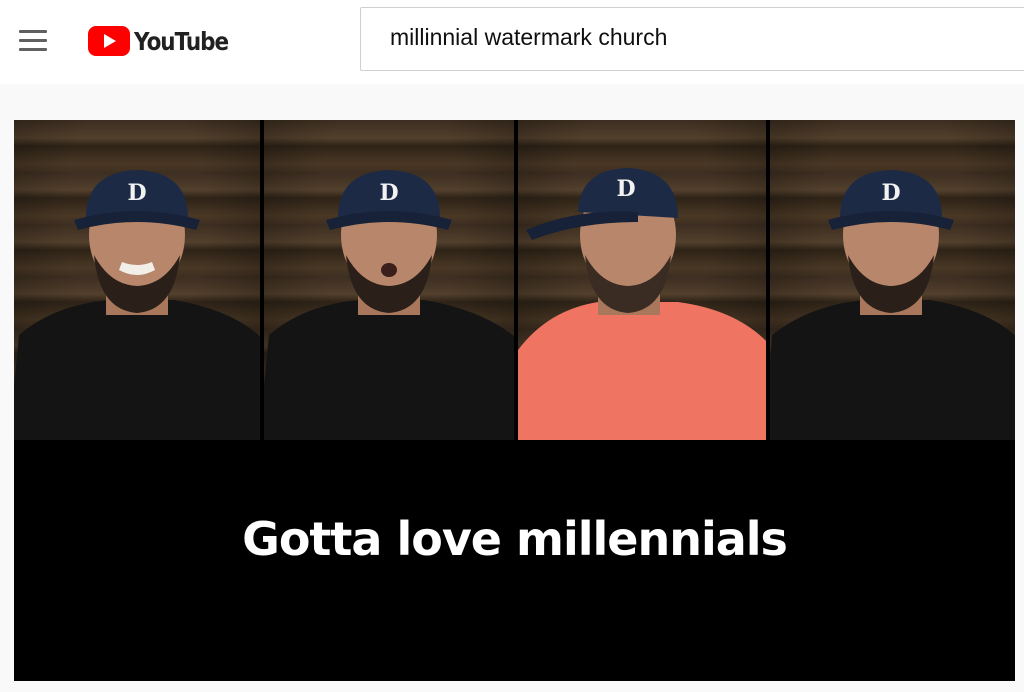  I want to click on video-caption: Gotta love millennials, so click(515, 539).